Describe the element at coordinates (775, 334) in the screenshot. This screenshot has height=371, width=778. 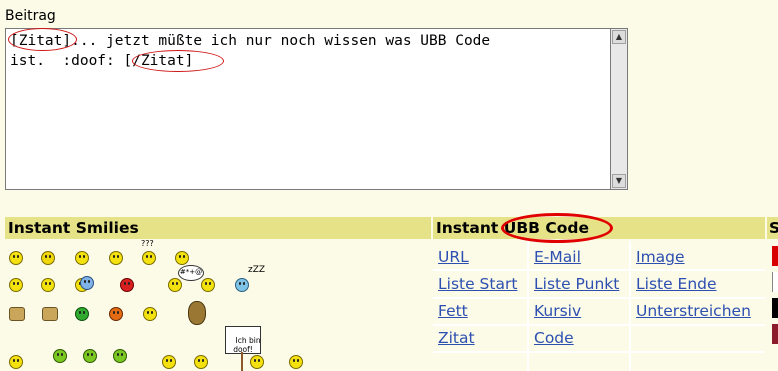
I see `color-swatch-maroon` at that location.